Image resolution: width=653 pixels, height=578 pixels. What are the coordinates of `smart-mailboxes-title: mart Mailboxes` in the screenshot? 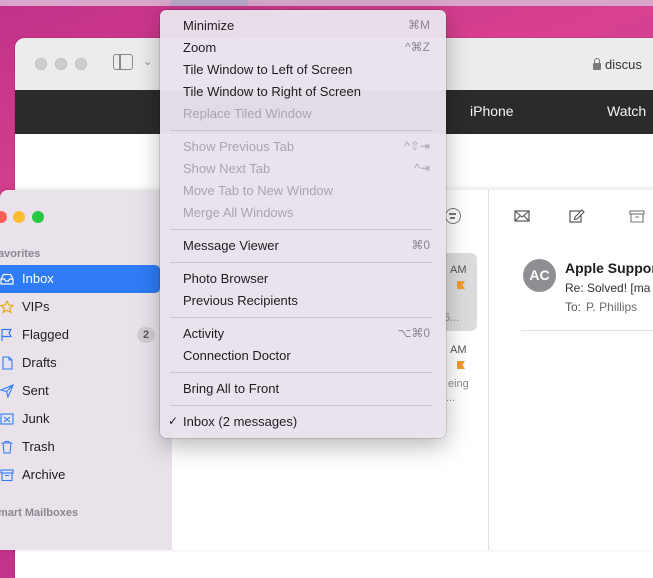 It's located at (39, 513).